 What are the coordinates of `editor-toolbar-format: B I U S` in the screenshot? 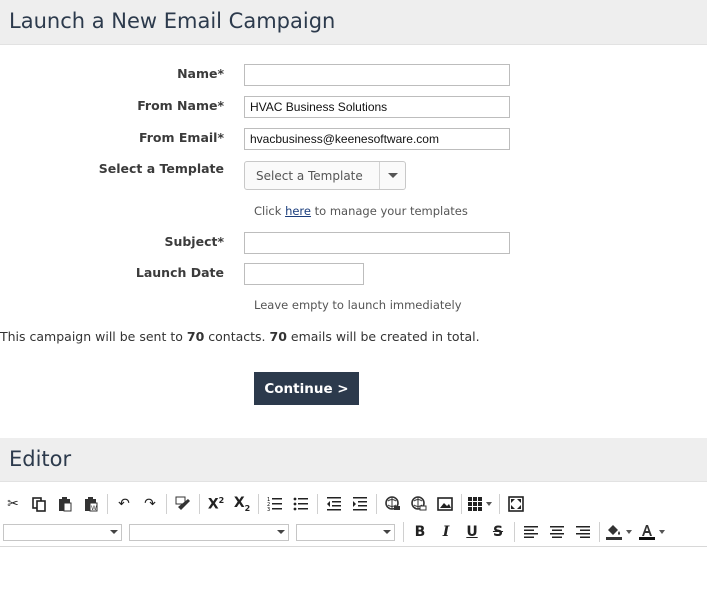 It's located at (334, 532).